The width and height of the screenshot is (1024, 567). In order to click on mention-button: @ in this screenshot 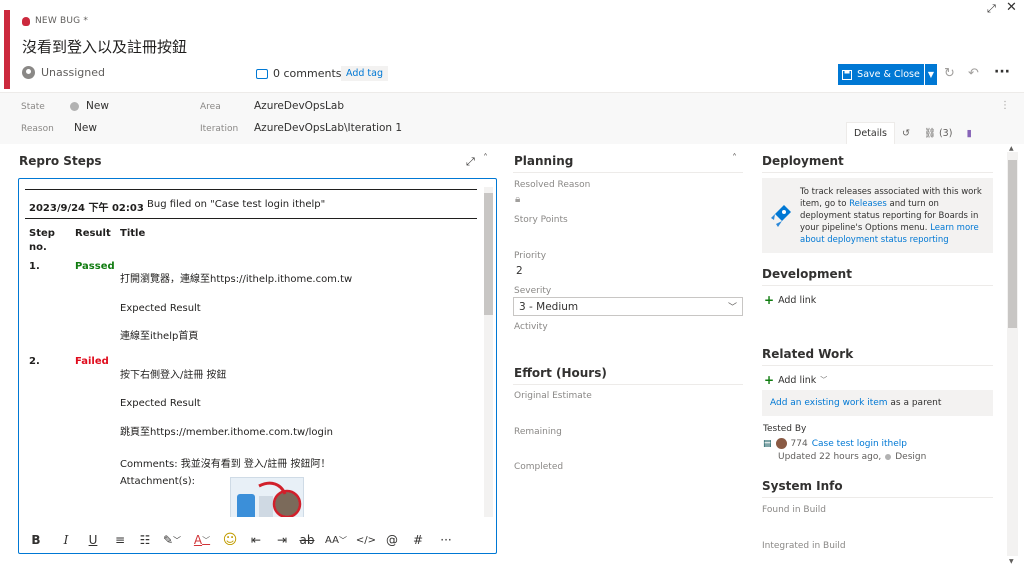, I will do `click(392, 540)`.